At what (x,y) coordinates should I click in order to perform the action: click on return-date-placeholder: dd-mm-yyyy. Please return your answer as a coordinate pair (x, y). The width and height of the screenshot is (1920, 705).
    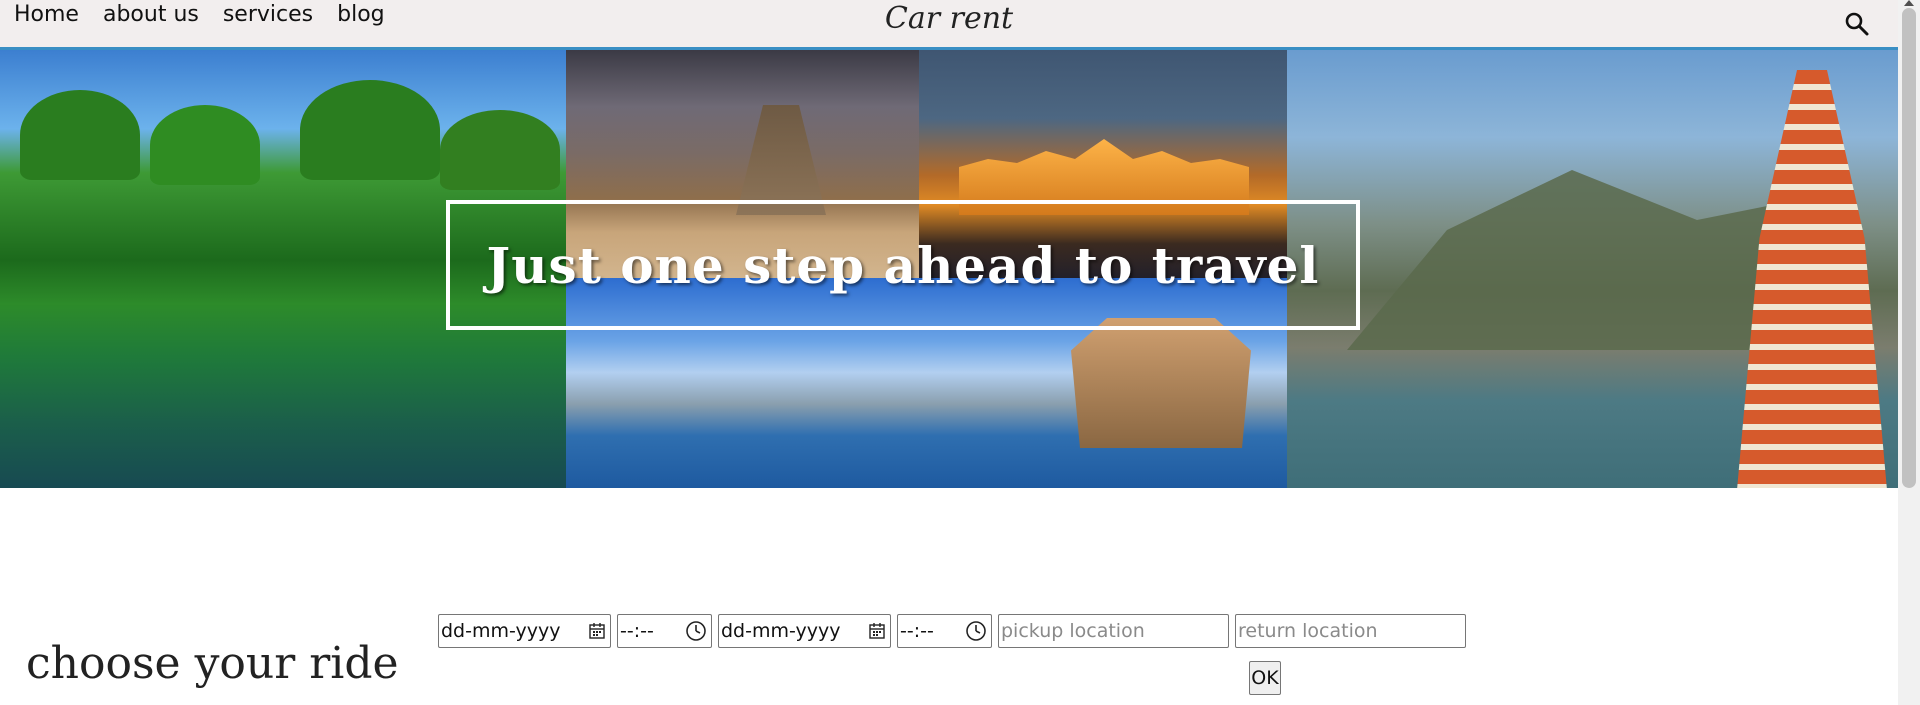
    Looking at the image, I should click on (781, 631).